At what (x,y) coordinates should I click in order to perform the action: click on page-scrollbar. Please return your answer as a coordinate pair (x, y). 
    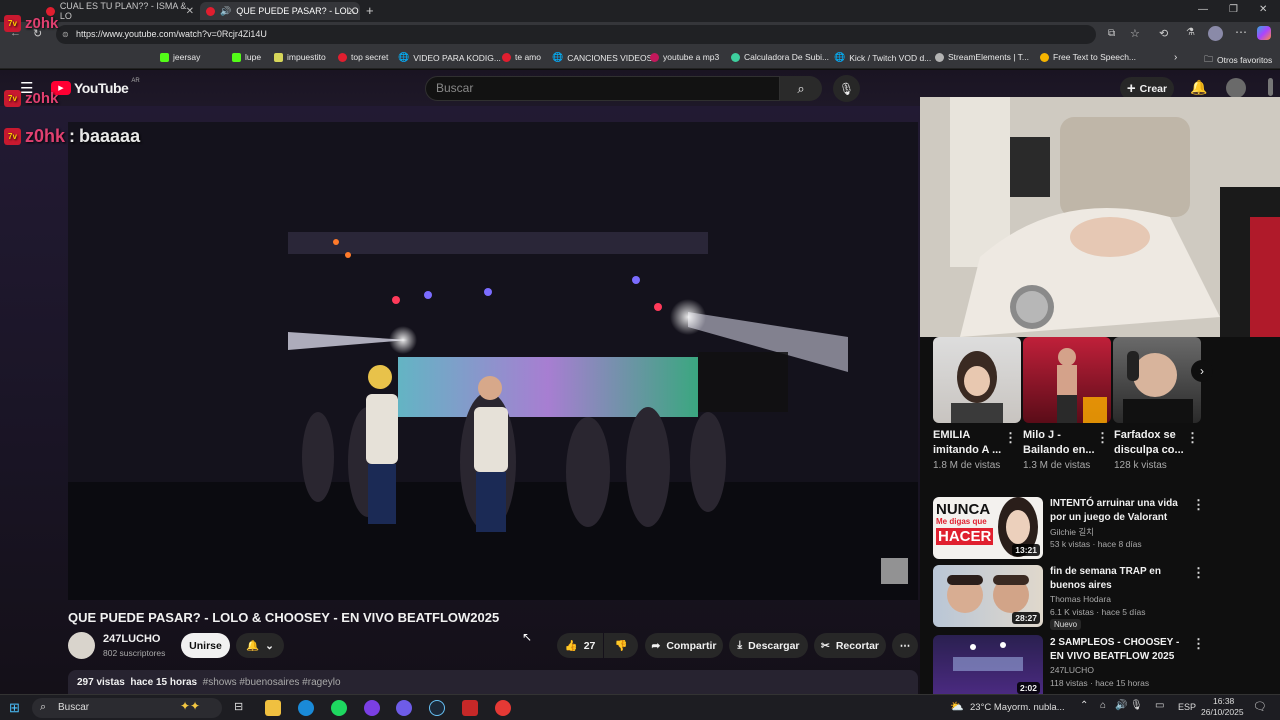
    Looking at the image, I should click on (1270, 87).